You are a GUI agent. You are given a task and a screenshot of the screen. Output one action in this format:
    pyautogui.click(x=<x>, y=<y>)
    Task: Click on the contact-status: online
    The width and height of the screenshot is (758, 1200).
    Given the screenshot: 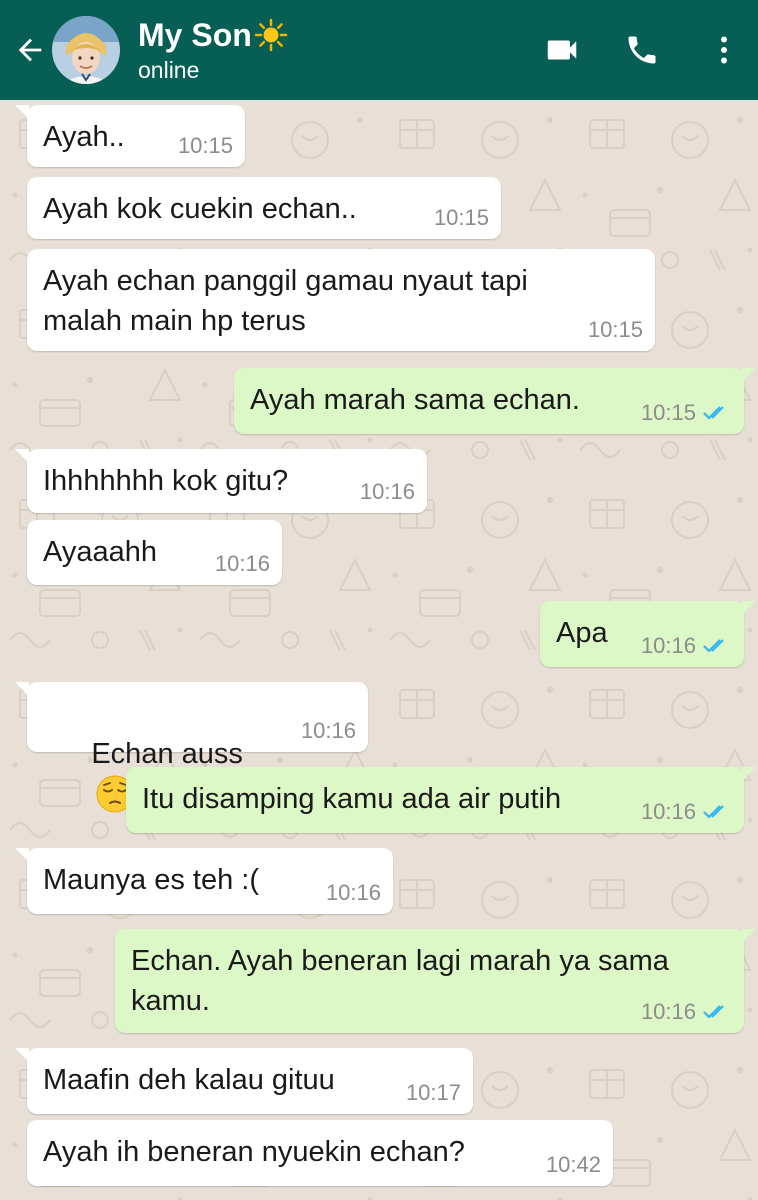 What is the action you would take?
    pyautogui.click(x=169, y=70)
    